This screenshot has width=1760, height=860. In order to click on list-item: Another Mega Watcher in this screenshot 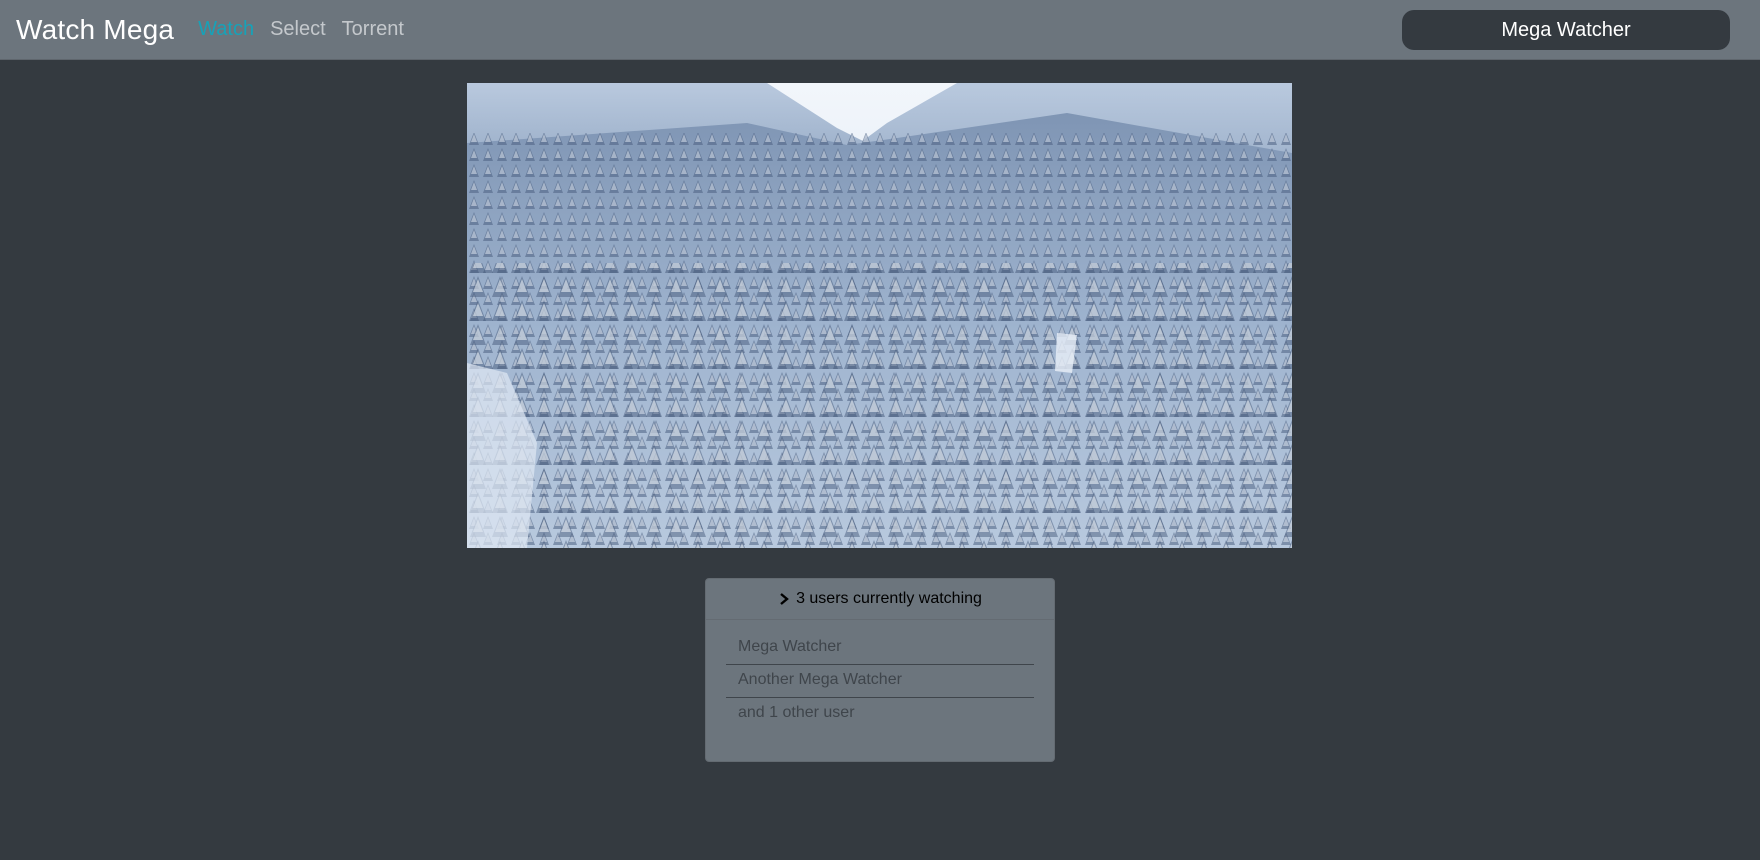, I will do `click(880, 681)`.